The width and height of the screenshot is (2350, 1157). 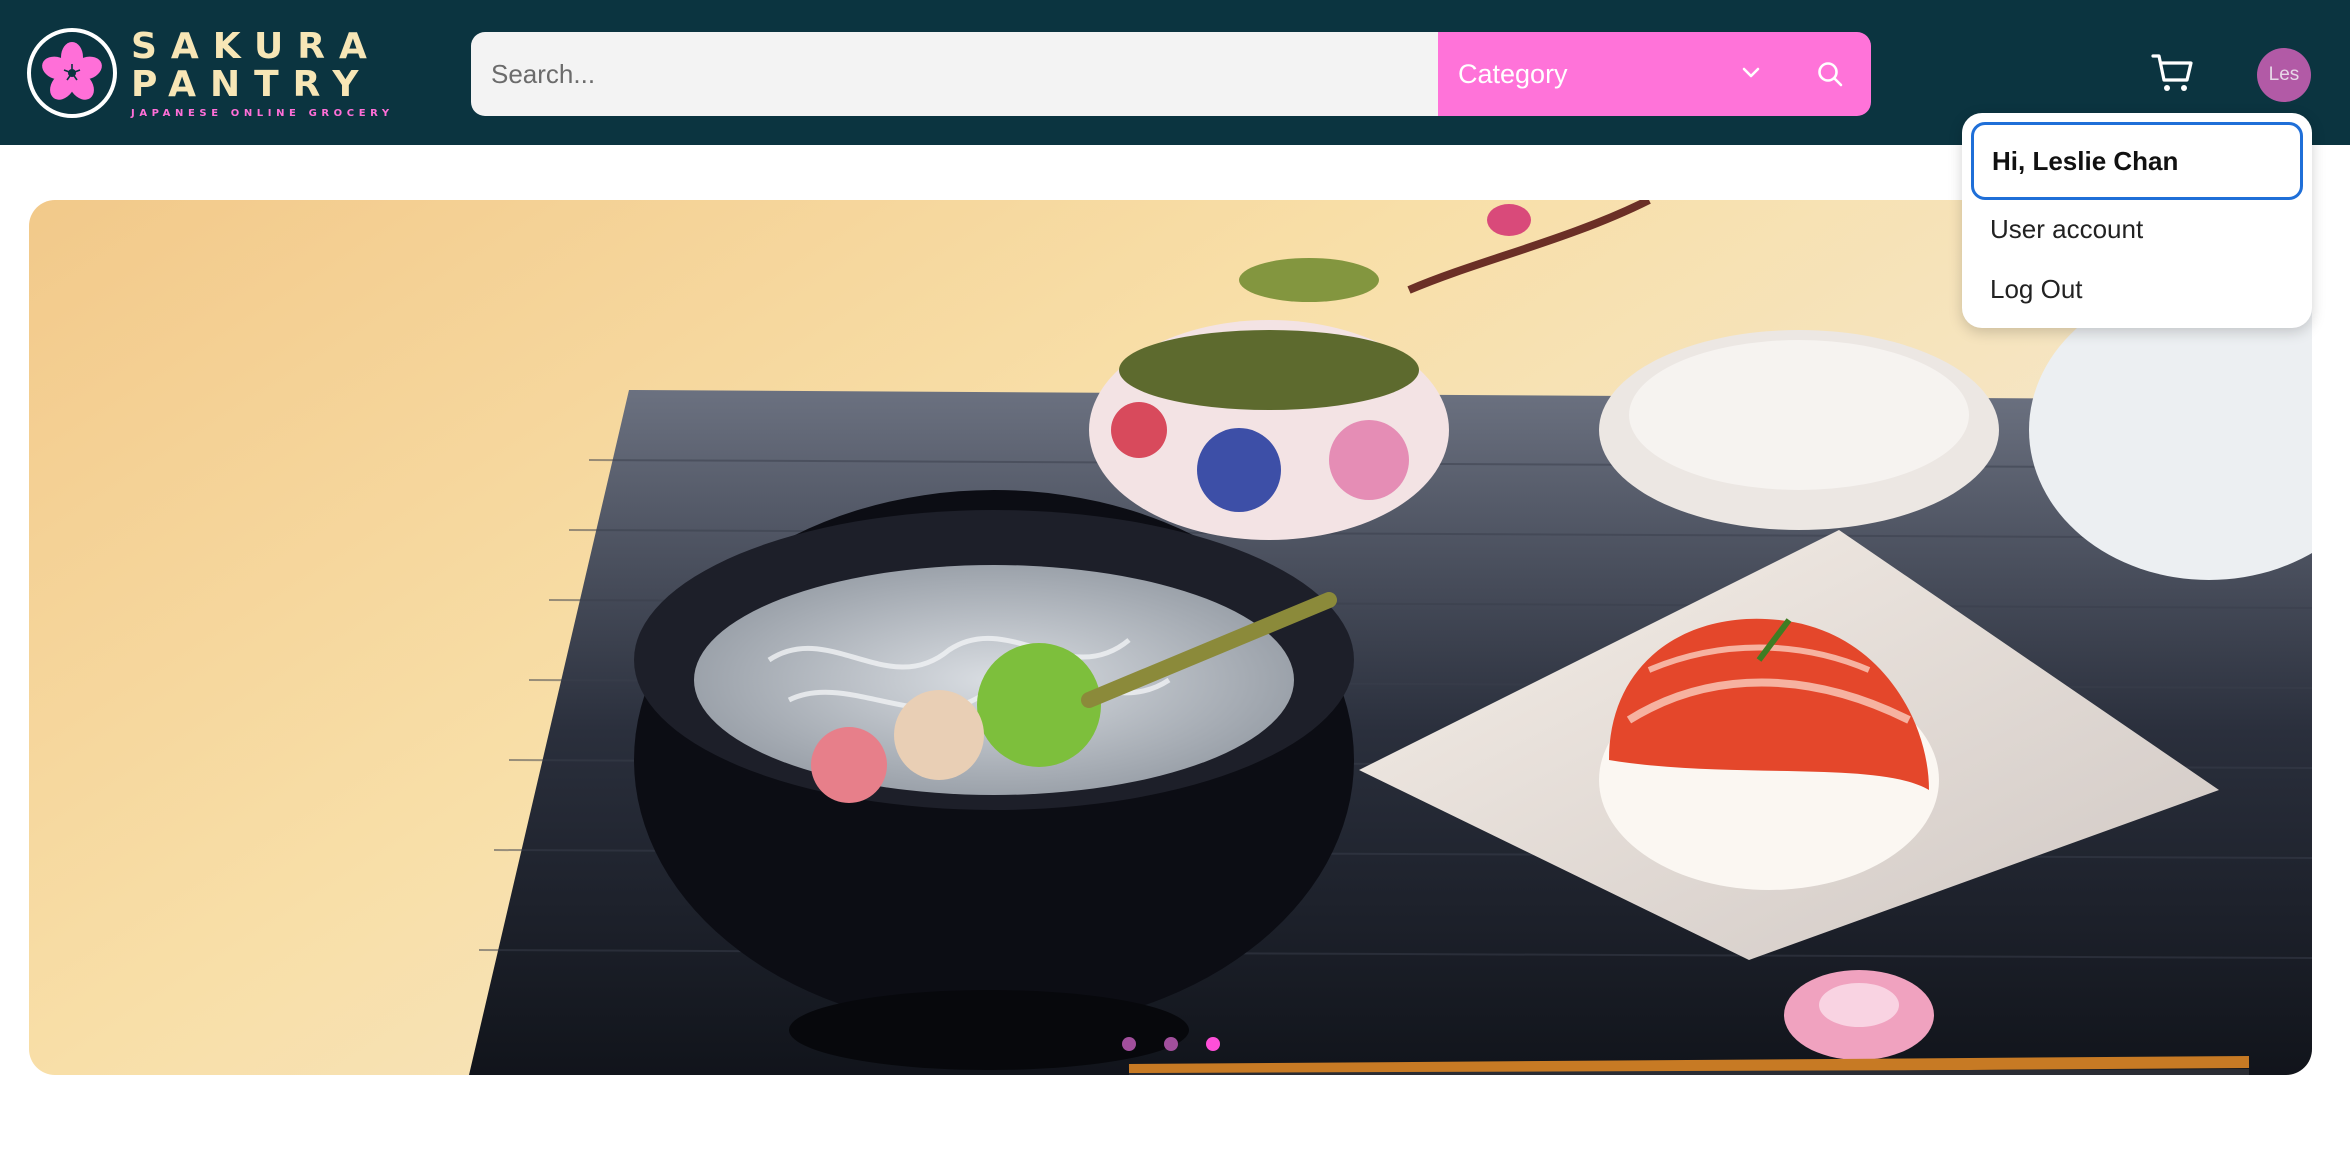 What do you see at coordinates (262, 113) in the screenshot?
I see `brand-tagline: JAPANESE ONLINE GROCERY` at bounding box center [262, 113].